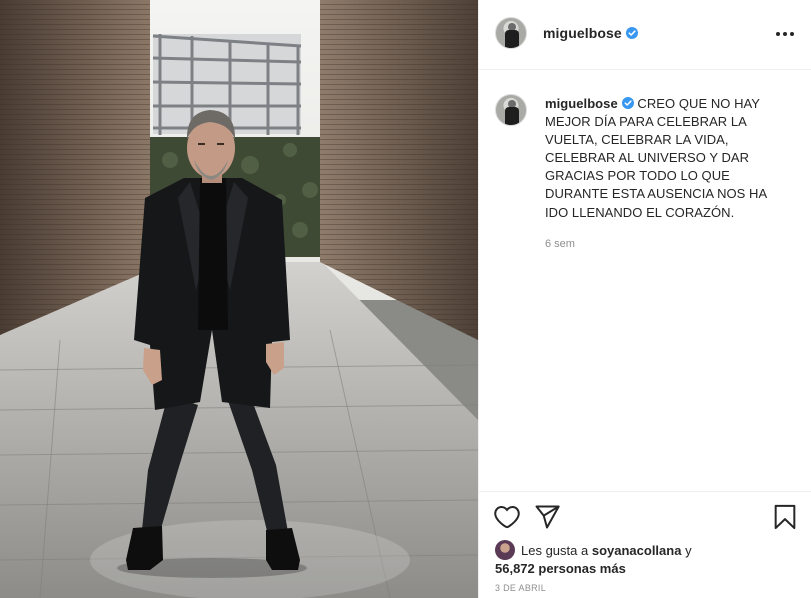 This screenshot has width=811, height=598. Describe the element at coordinates (785, 34) in the screenshot. I see `more-options-button` at that location.